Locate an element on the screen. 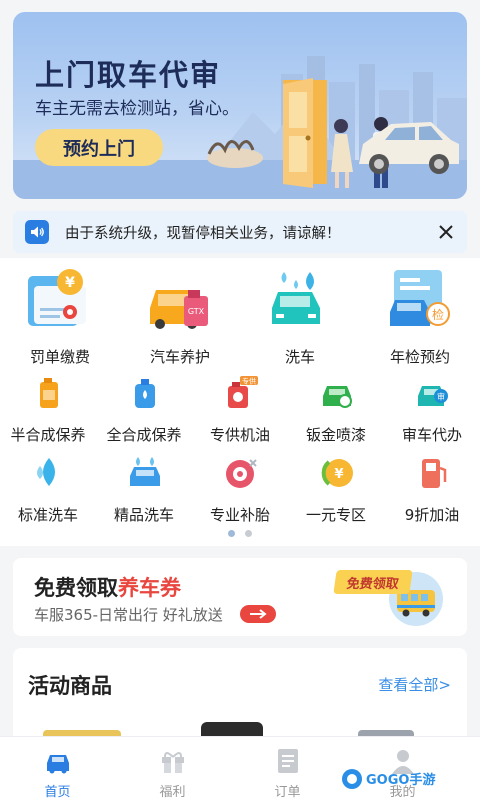 The image size is (480, 800). services-row-2: 半合成保养 全合成保养 专供 专供机油 钣金喷漆 审 审车代办 is located at coordinates (240, 411).